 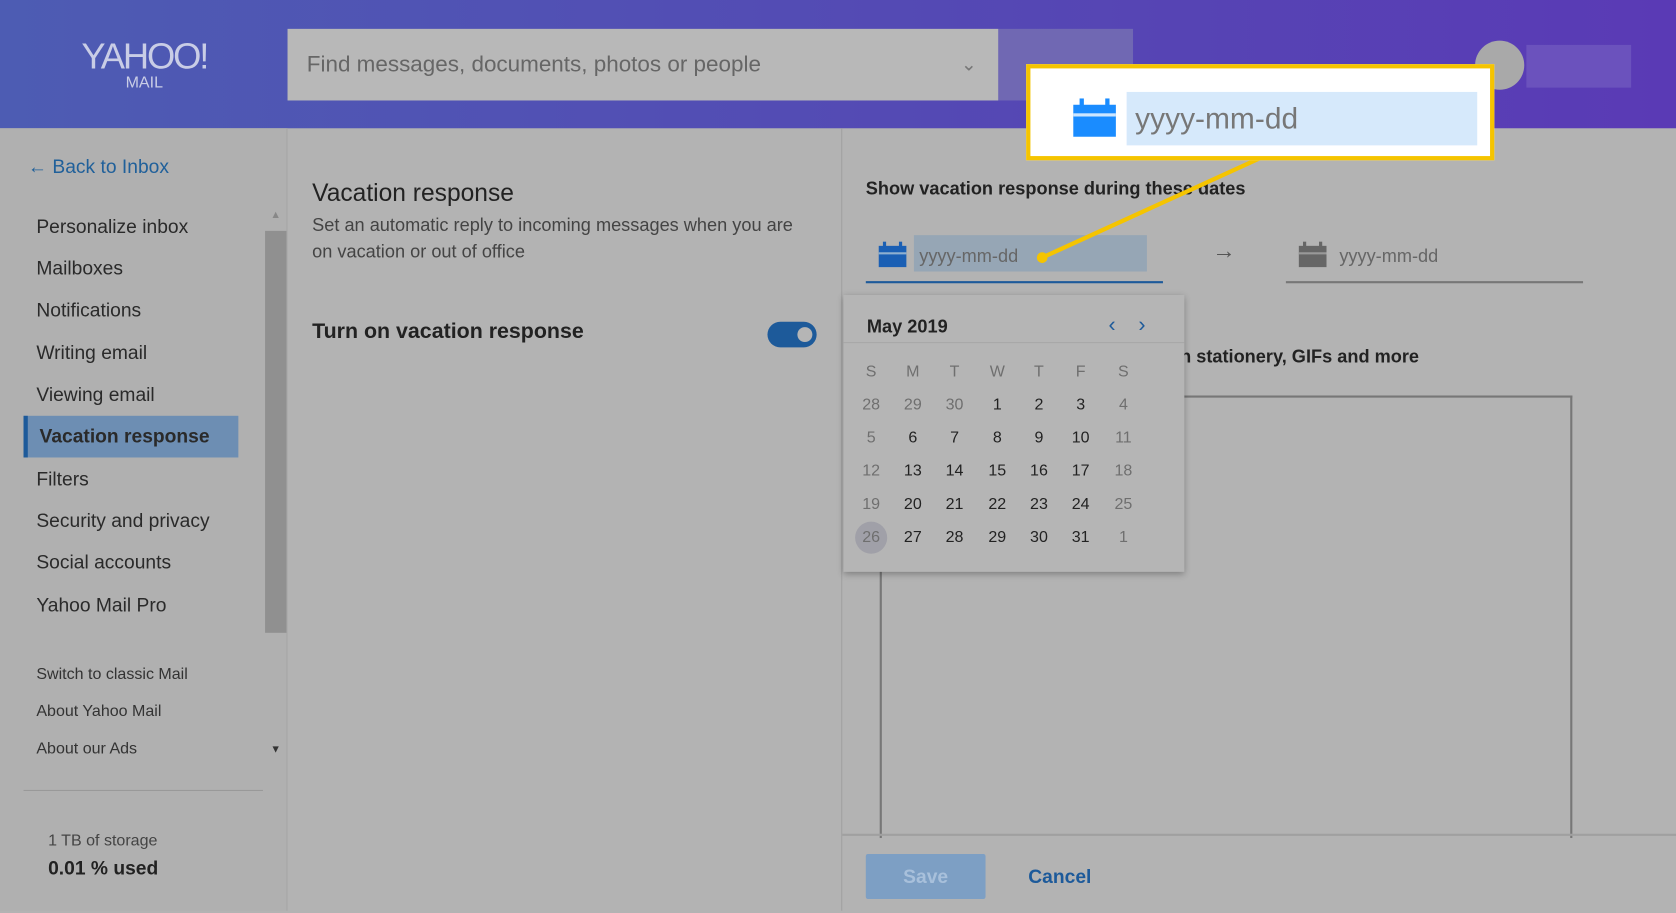 I want to click on calendar-icon, so click(x=1094, y=117).